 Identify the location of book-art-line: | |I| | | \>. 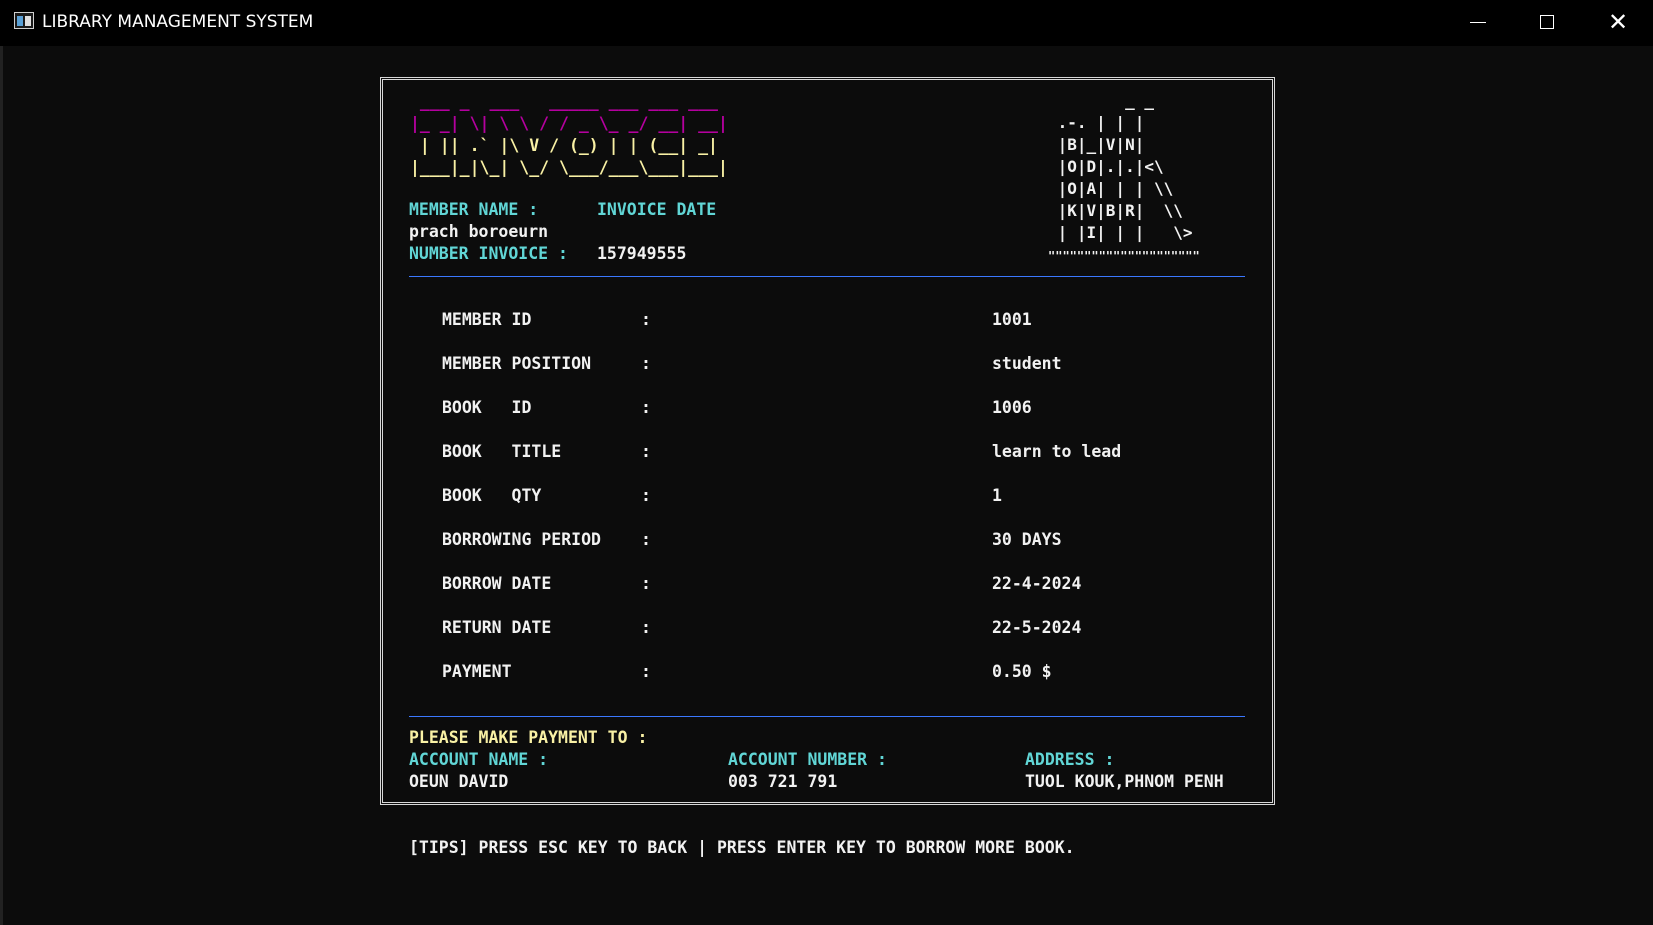
(1120, 232).